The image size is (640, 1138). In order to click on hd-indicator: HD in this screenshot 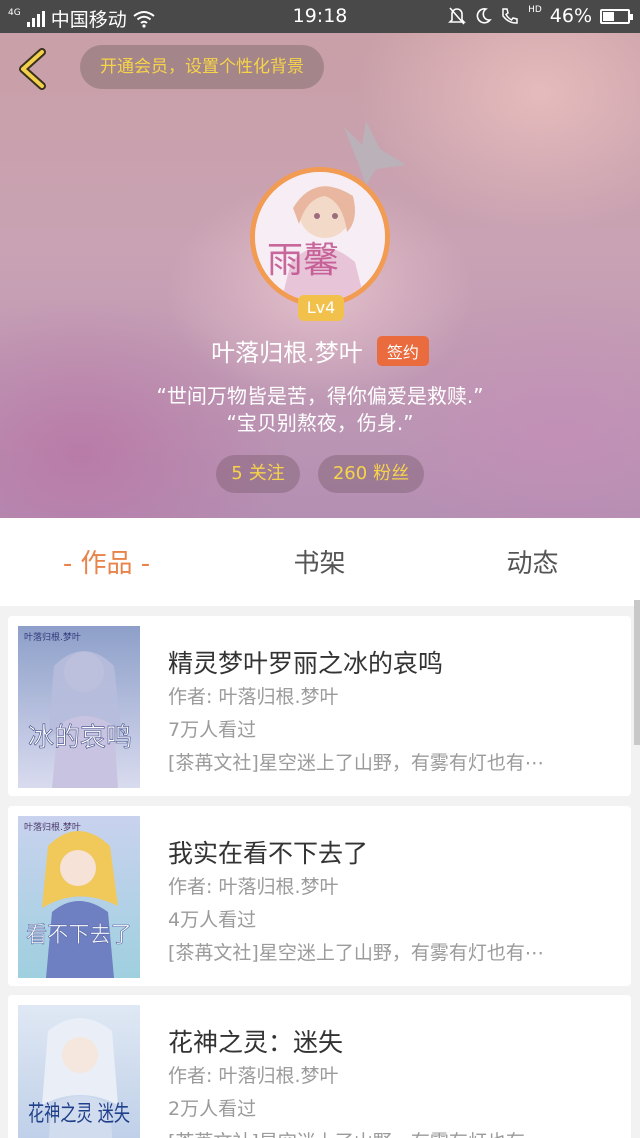, I will do `click(535, 10)`.